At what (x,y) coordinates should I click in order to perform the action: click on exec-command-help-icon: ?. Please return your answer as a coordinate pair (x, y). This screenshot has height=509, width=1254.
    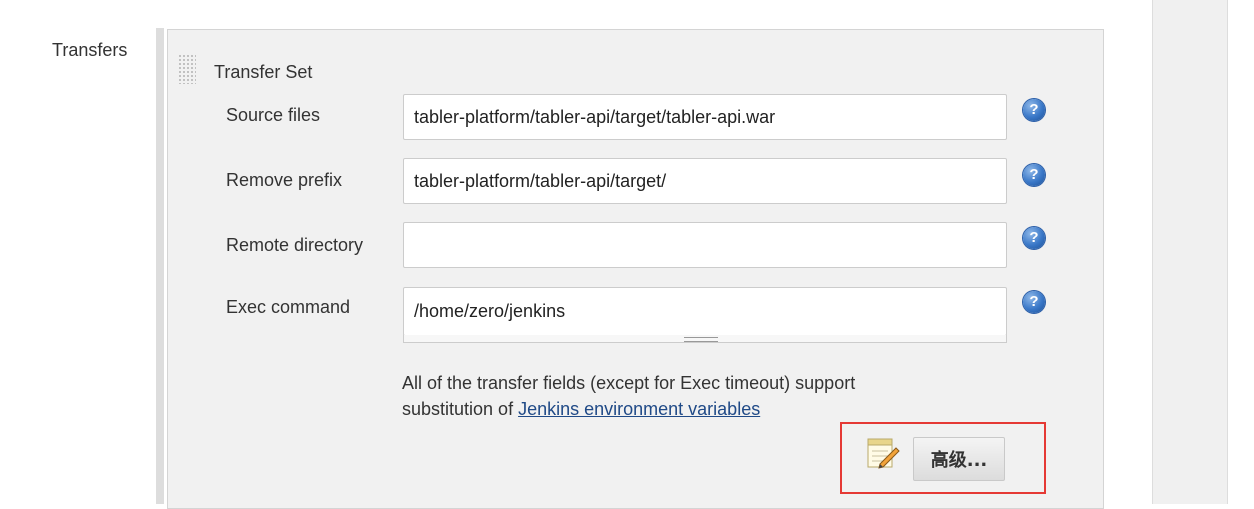
    Looking at the image, I should click on (1034, 302).